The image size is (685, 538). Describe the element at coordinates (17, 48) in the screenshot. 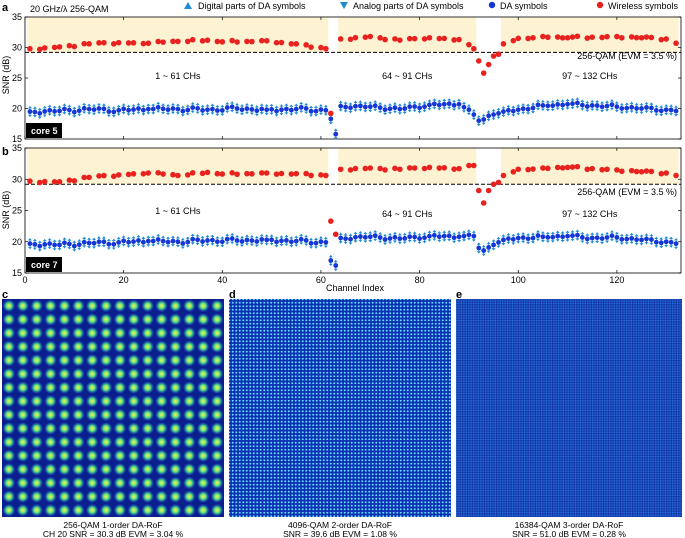

I see `y-tick-label: 30` at that location.